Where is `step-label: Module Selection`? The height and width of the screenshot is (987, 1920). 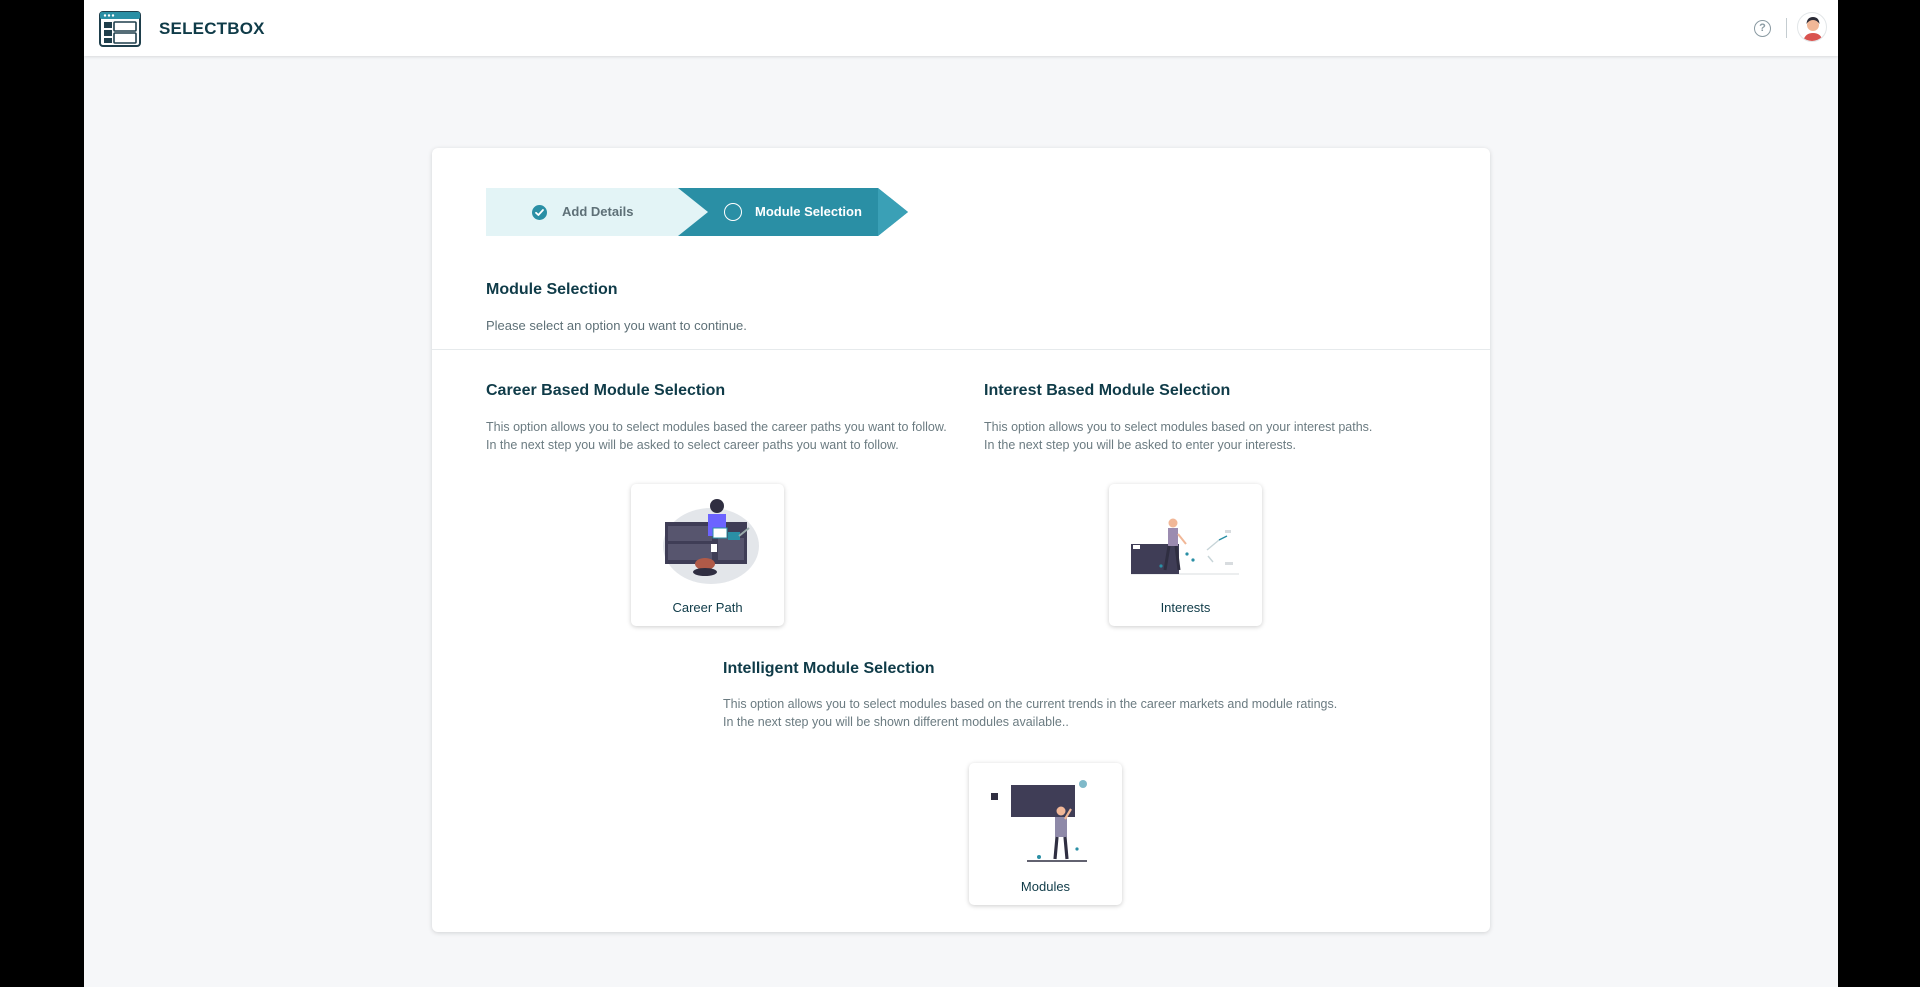
step-label: Module Selection is located at coordinates (808, 211).